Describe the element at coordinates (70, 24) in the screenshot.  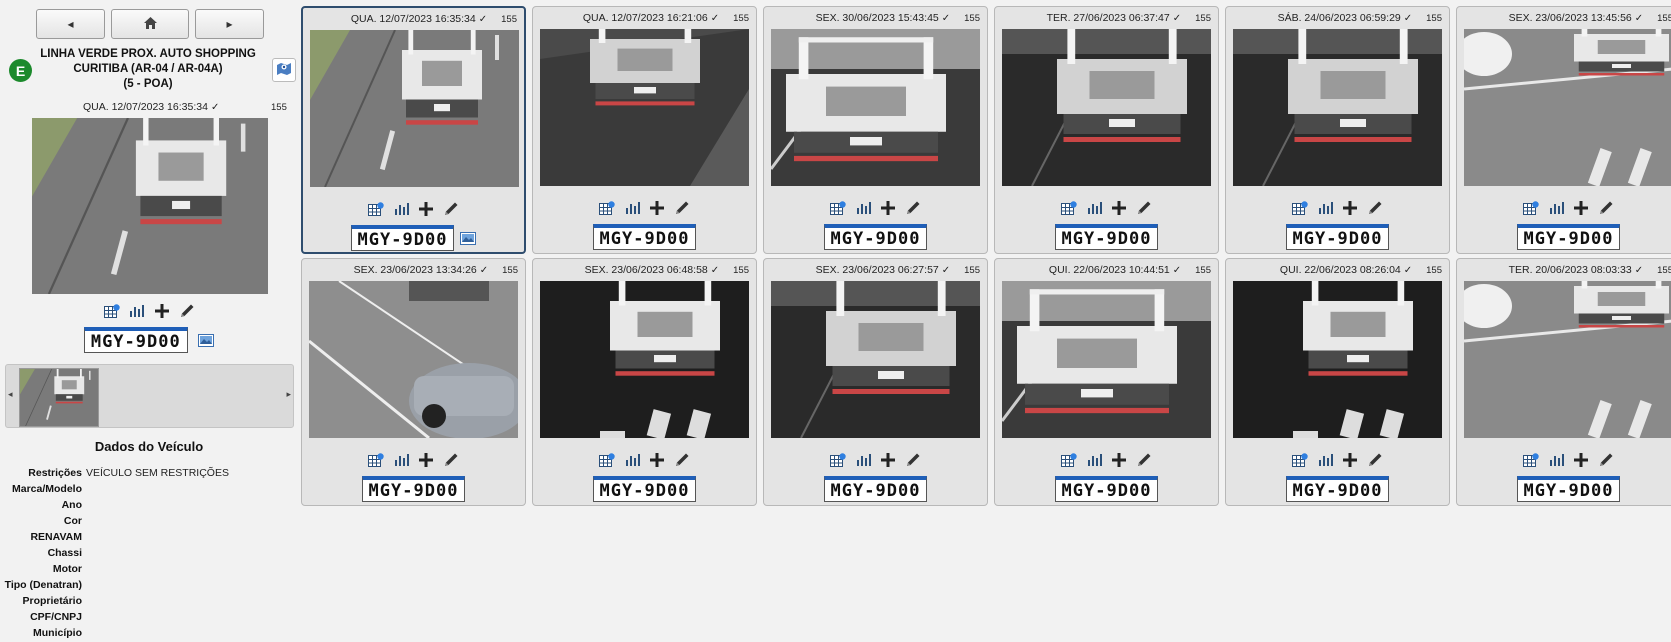
I see `back-button: ◂` at that location.